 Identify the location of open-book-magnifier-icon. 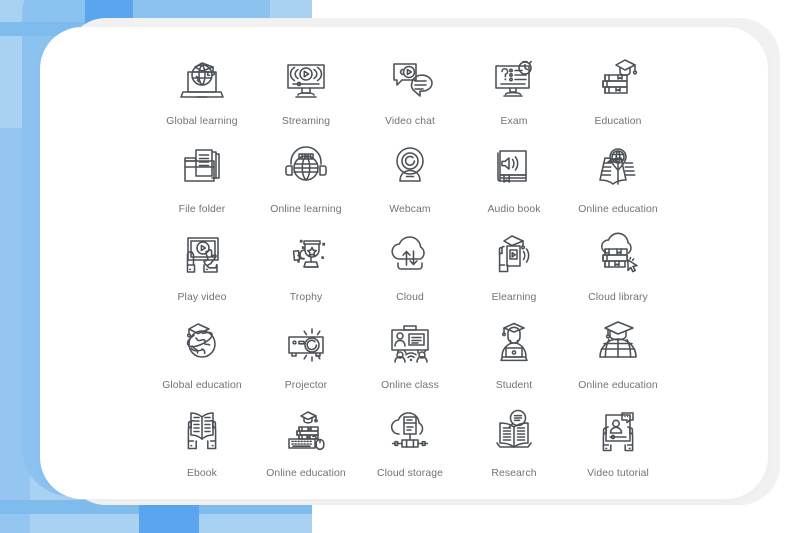
(514, 431).